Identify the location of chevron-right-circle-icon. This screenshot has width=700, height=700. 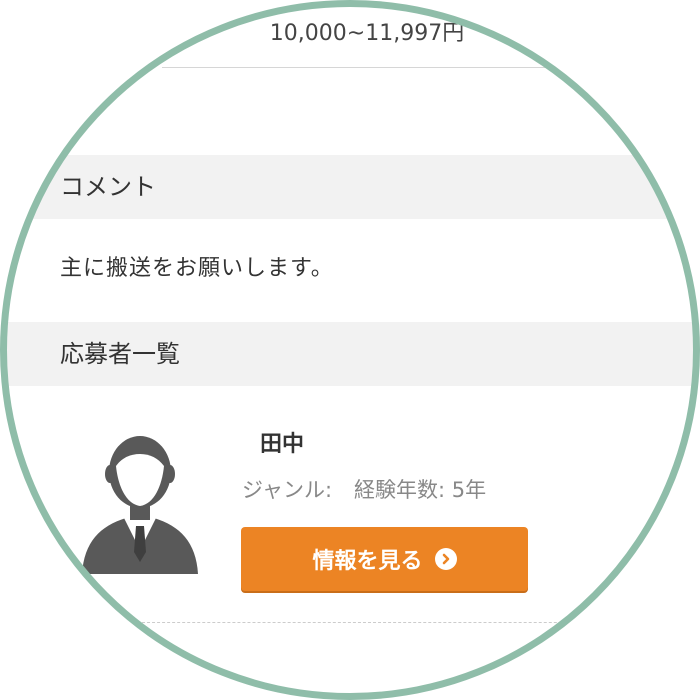
(445, 559).